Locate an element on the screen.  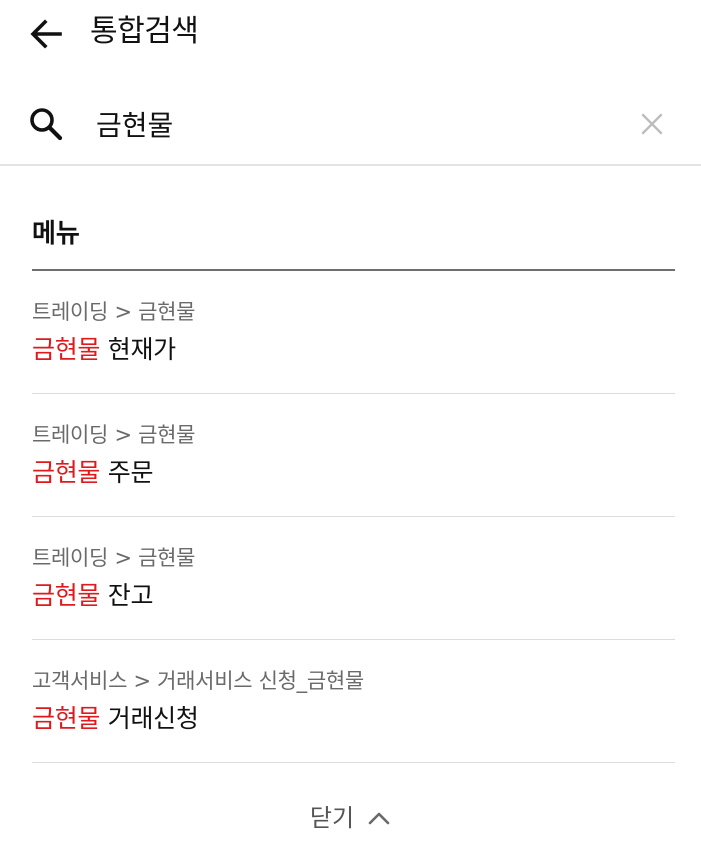
result-title: 금현물 주문 is located at coordinates (92, 473).